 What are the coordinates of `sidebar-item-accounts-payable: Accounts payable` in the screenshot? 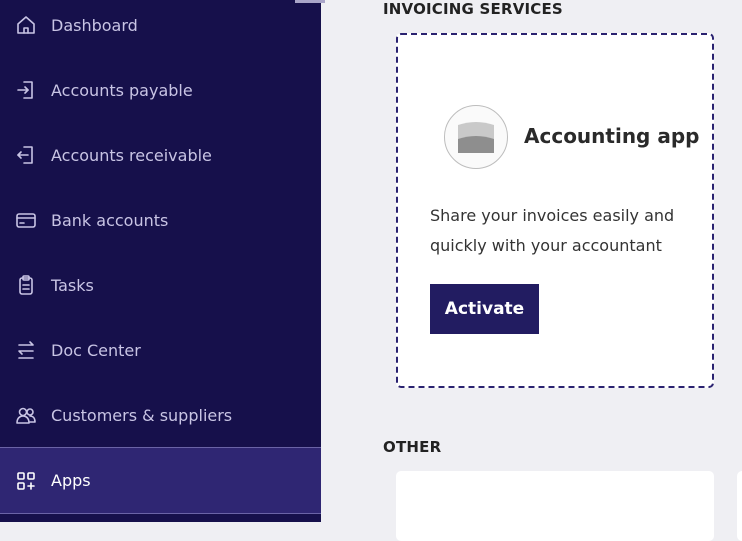 It's located at (160, 90).